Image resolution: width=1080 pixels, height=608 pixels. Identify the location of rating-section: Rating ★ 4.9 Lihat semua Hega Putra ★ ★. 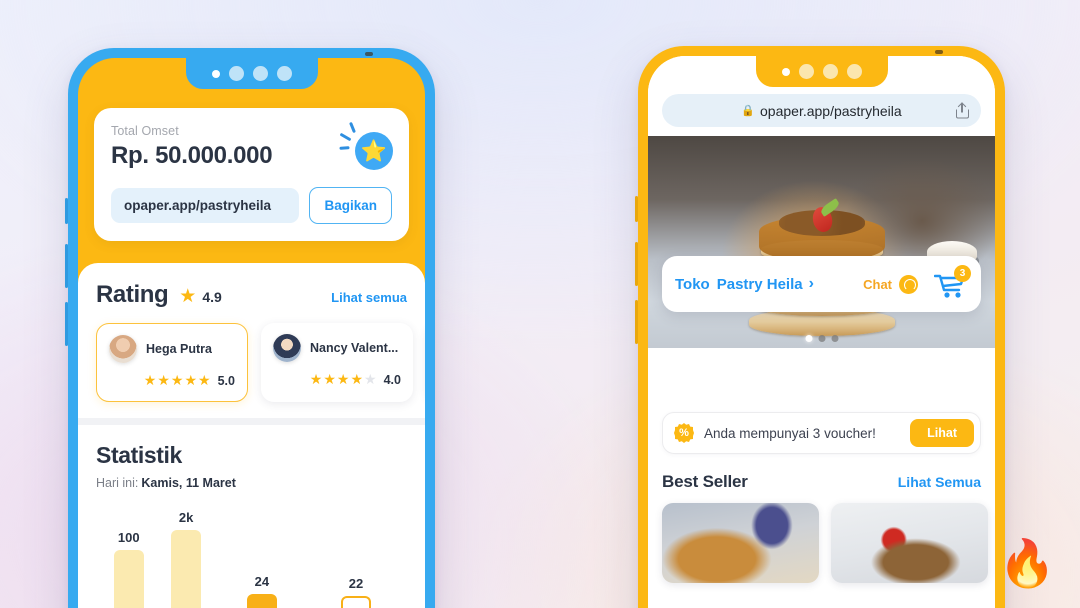
(251, 340).